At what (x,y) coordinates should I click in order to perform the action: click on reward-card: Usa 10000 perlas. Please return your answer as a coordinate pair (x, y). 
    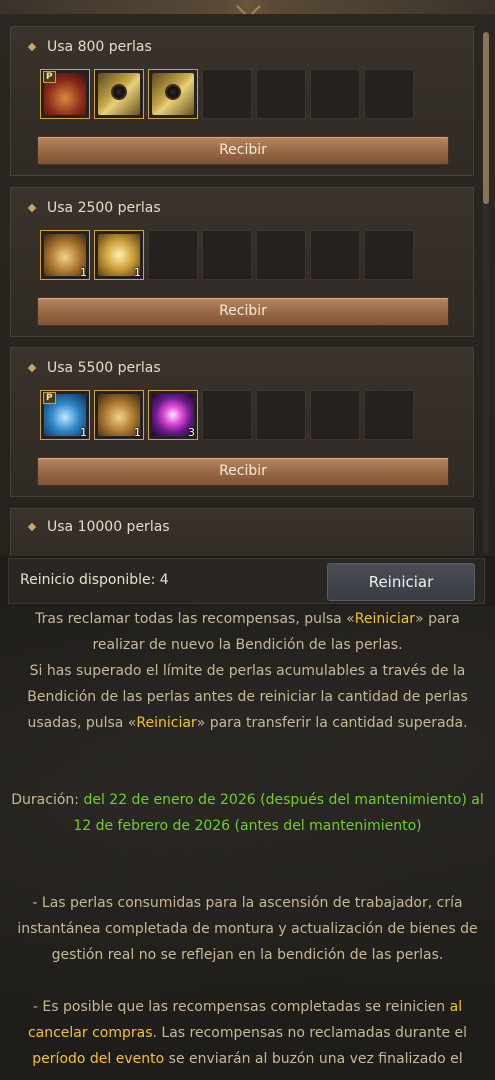
    Looking at the image, I should click on (242, 532).